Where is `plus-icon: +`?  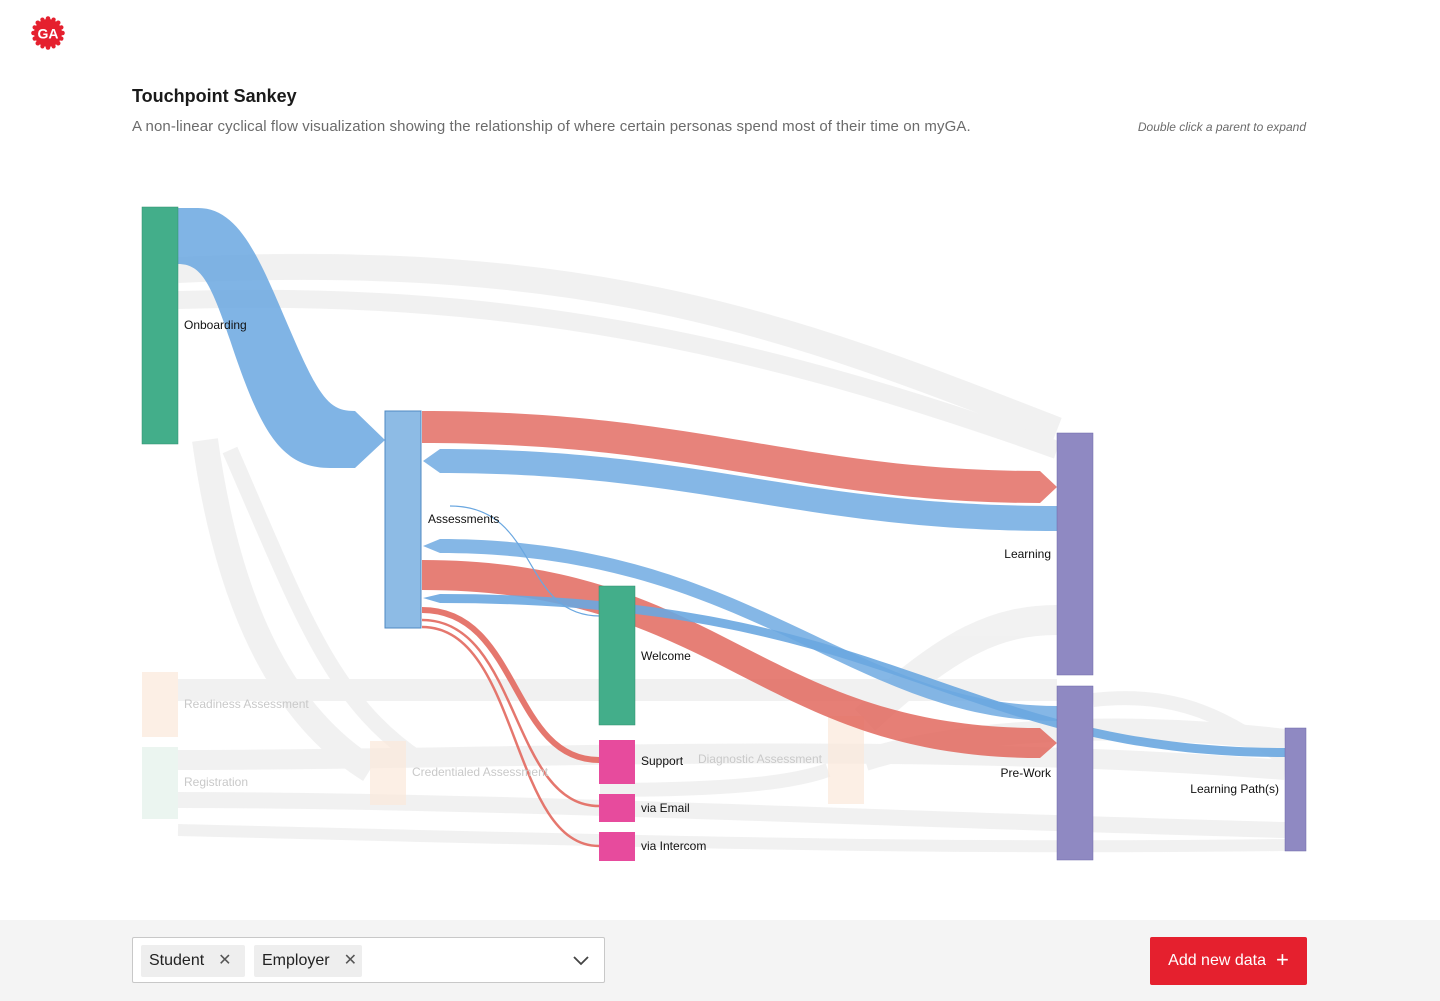
plus-icon: + is located at coordinates (1282, 959).